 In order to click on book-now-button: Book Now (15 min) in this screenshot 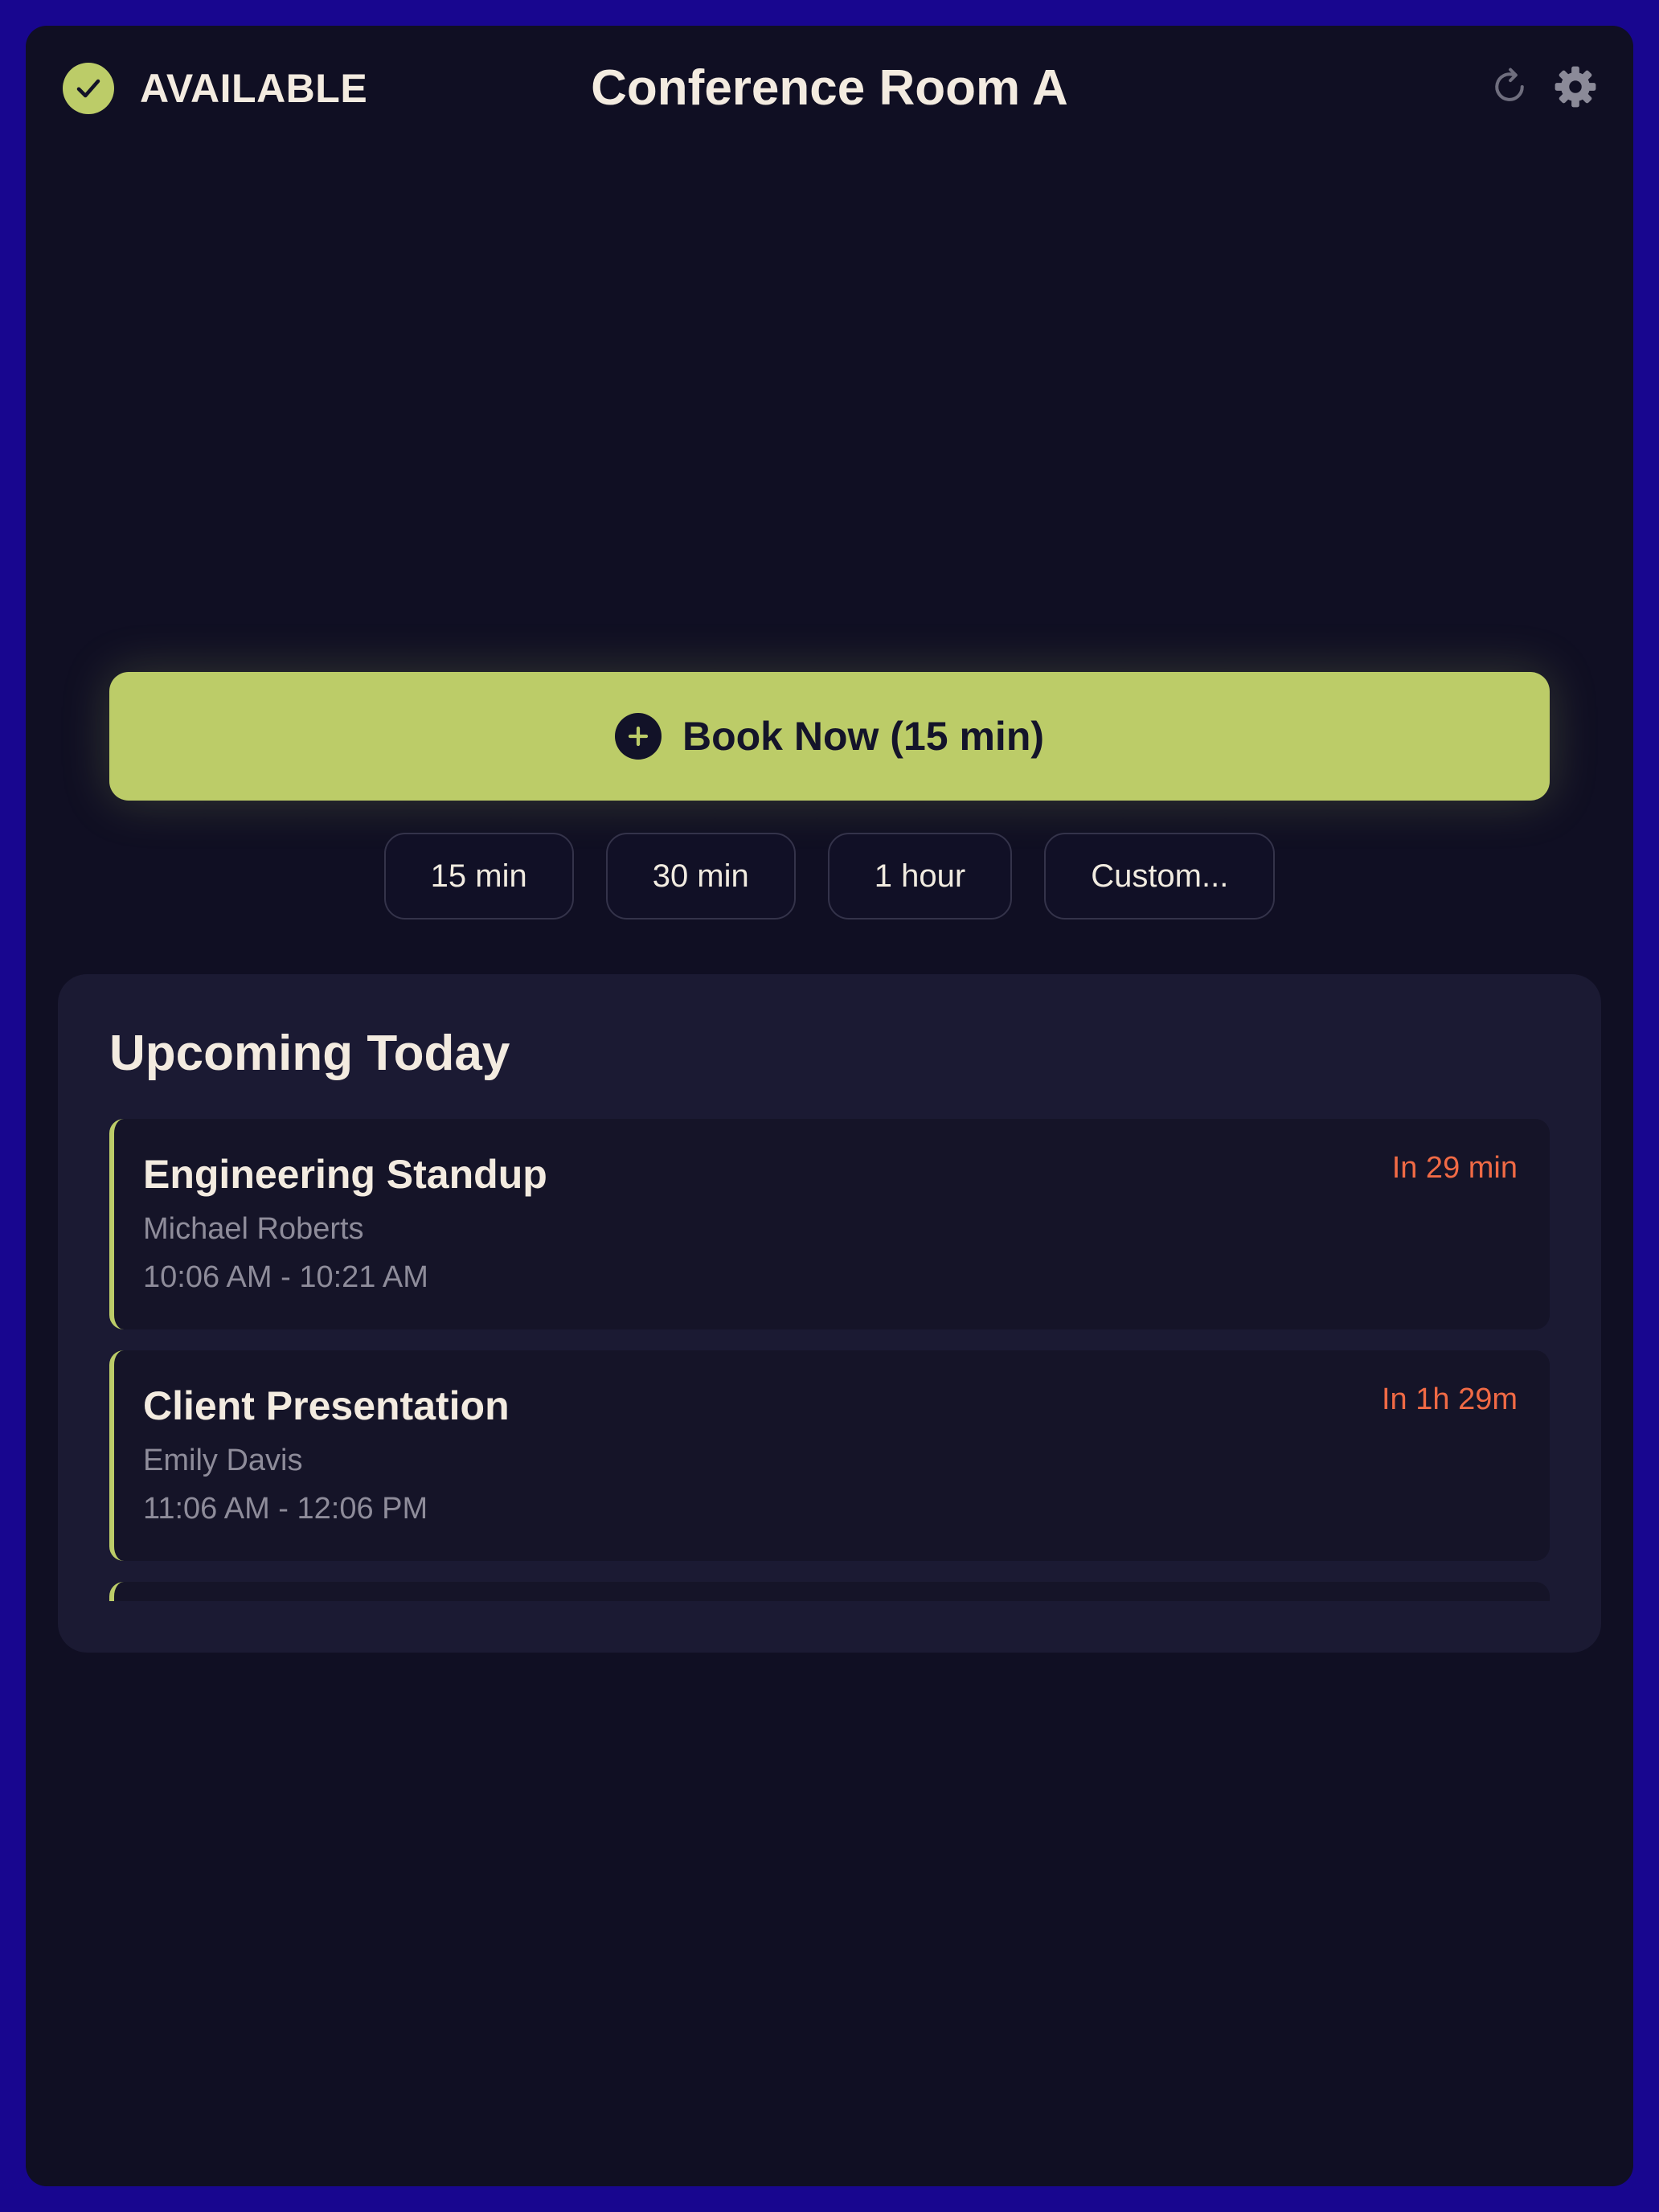, I will do `click(829, 736)`.